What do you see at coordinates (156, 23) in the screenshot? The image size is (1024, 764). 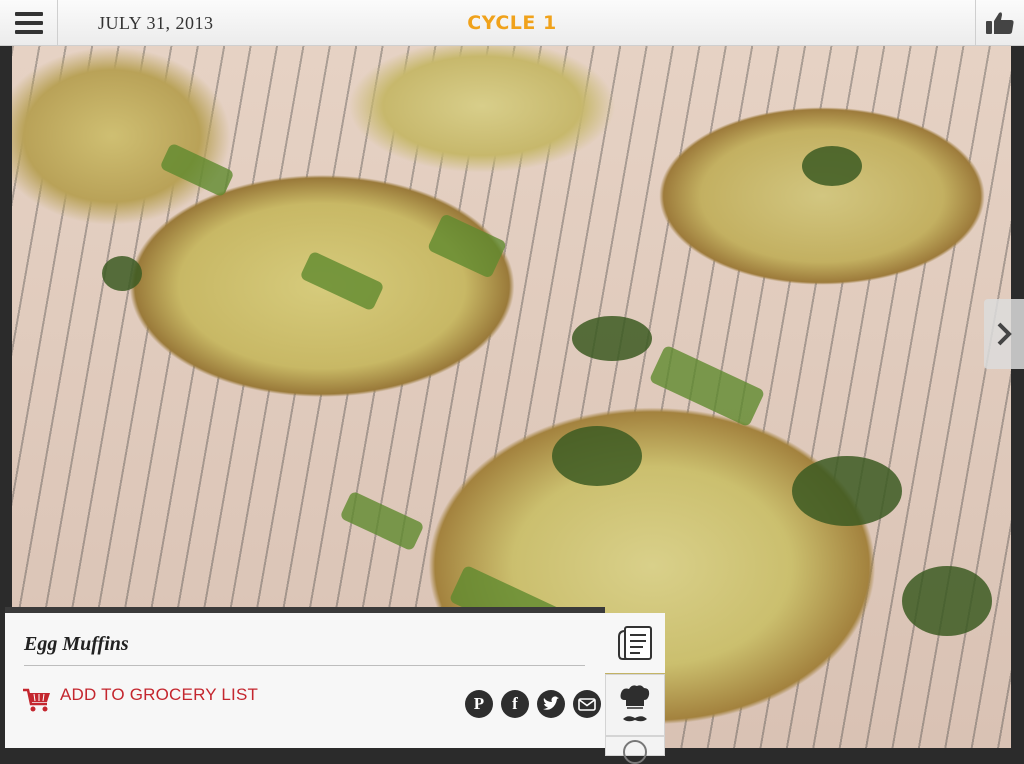 I see `post-date: JULY 31, 2013` at bounding box center [156, 23].